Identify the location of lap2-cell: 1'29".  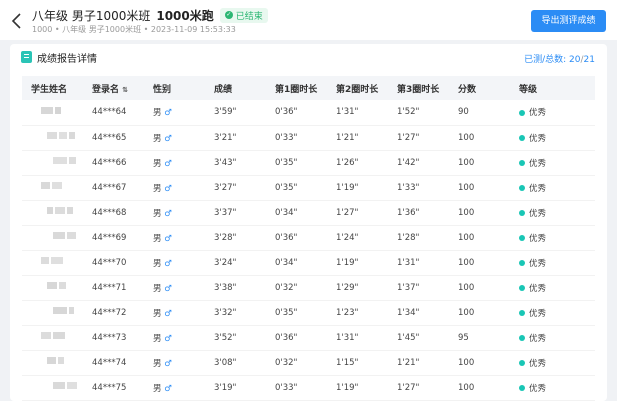
(347, 287).